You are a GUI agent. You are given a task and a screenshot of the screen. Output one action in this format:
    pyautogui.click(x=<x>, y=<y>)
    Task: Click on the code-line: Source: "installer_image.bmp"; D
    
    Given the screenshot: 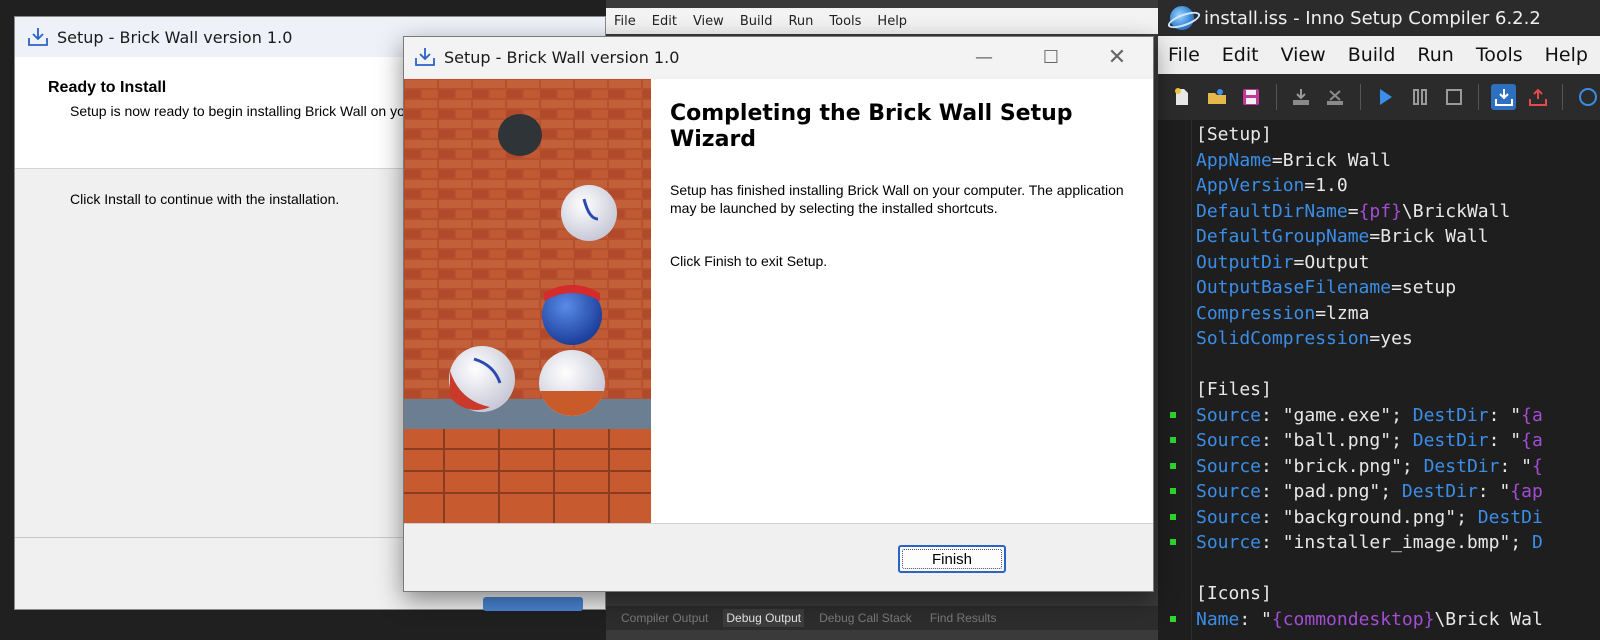 What is the action you would take?
    pyautogui.click(x=1356, y=543)
    